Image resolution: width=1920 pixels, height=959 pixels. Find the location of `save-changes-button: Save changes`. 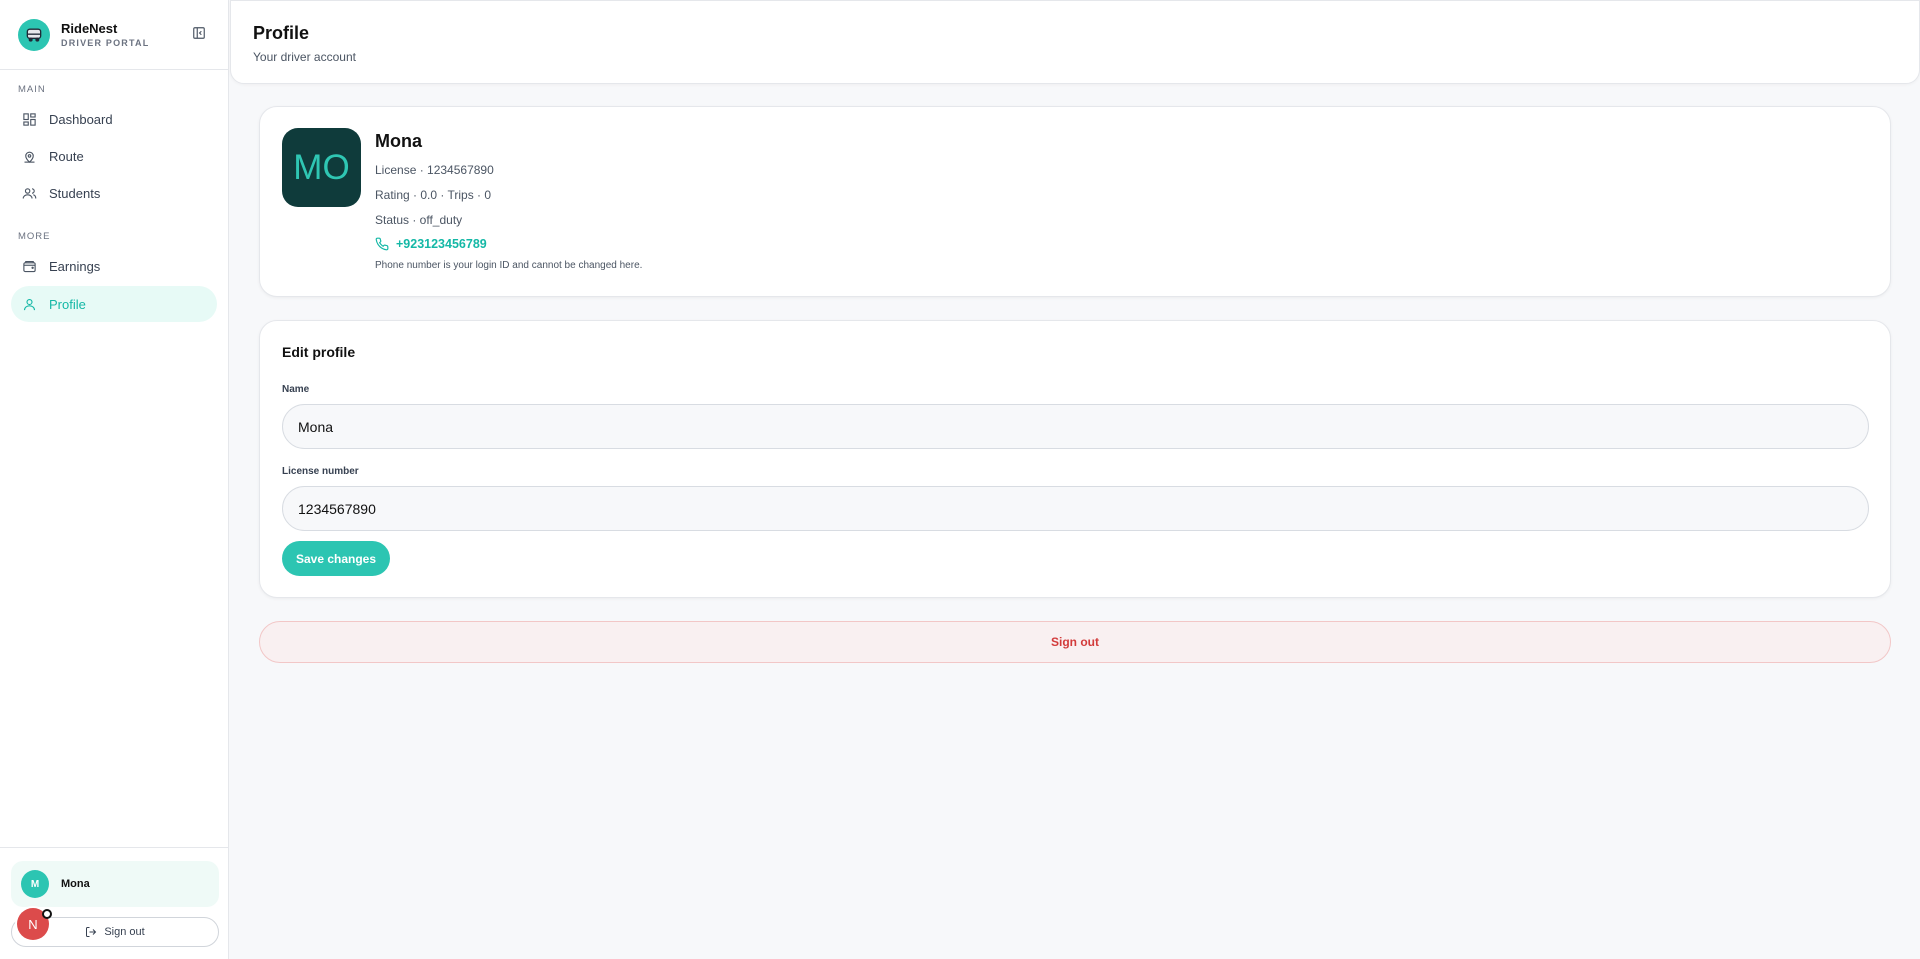

save-changes-button: Save changes is located at coordinates (336, 558).